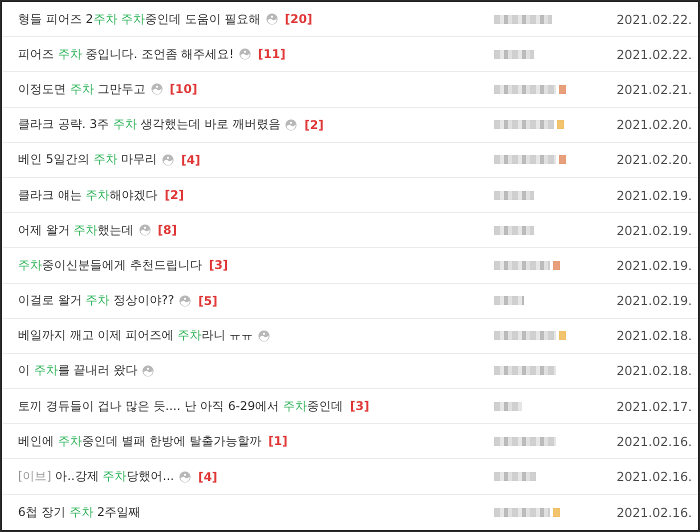 The width and height of the screenshot is (700, 532). Describe the element at coordinates (88, 195) in the screenshot. I see `post-title: 클라크 얘는 주차해야겠다` at that location.